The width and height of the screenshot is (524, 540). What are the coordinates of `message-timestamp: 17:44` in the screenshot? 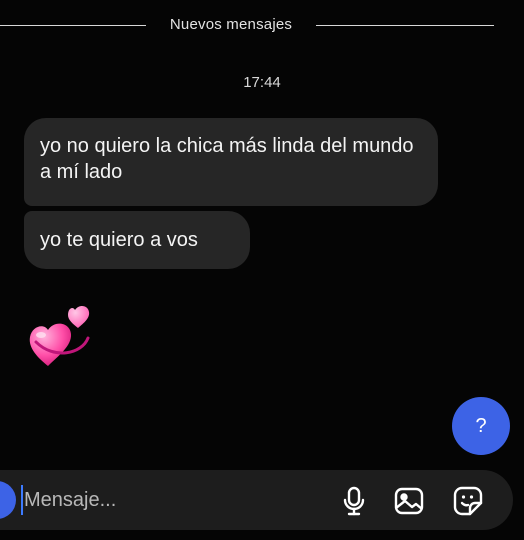 It's located at (262, 82).